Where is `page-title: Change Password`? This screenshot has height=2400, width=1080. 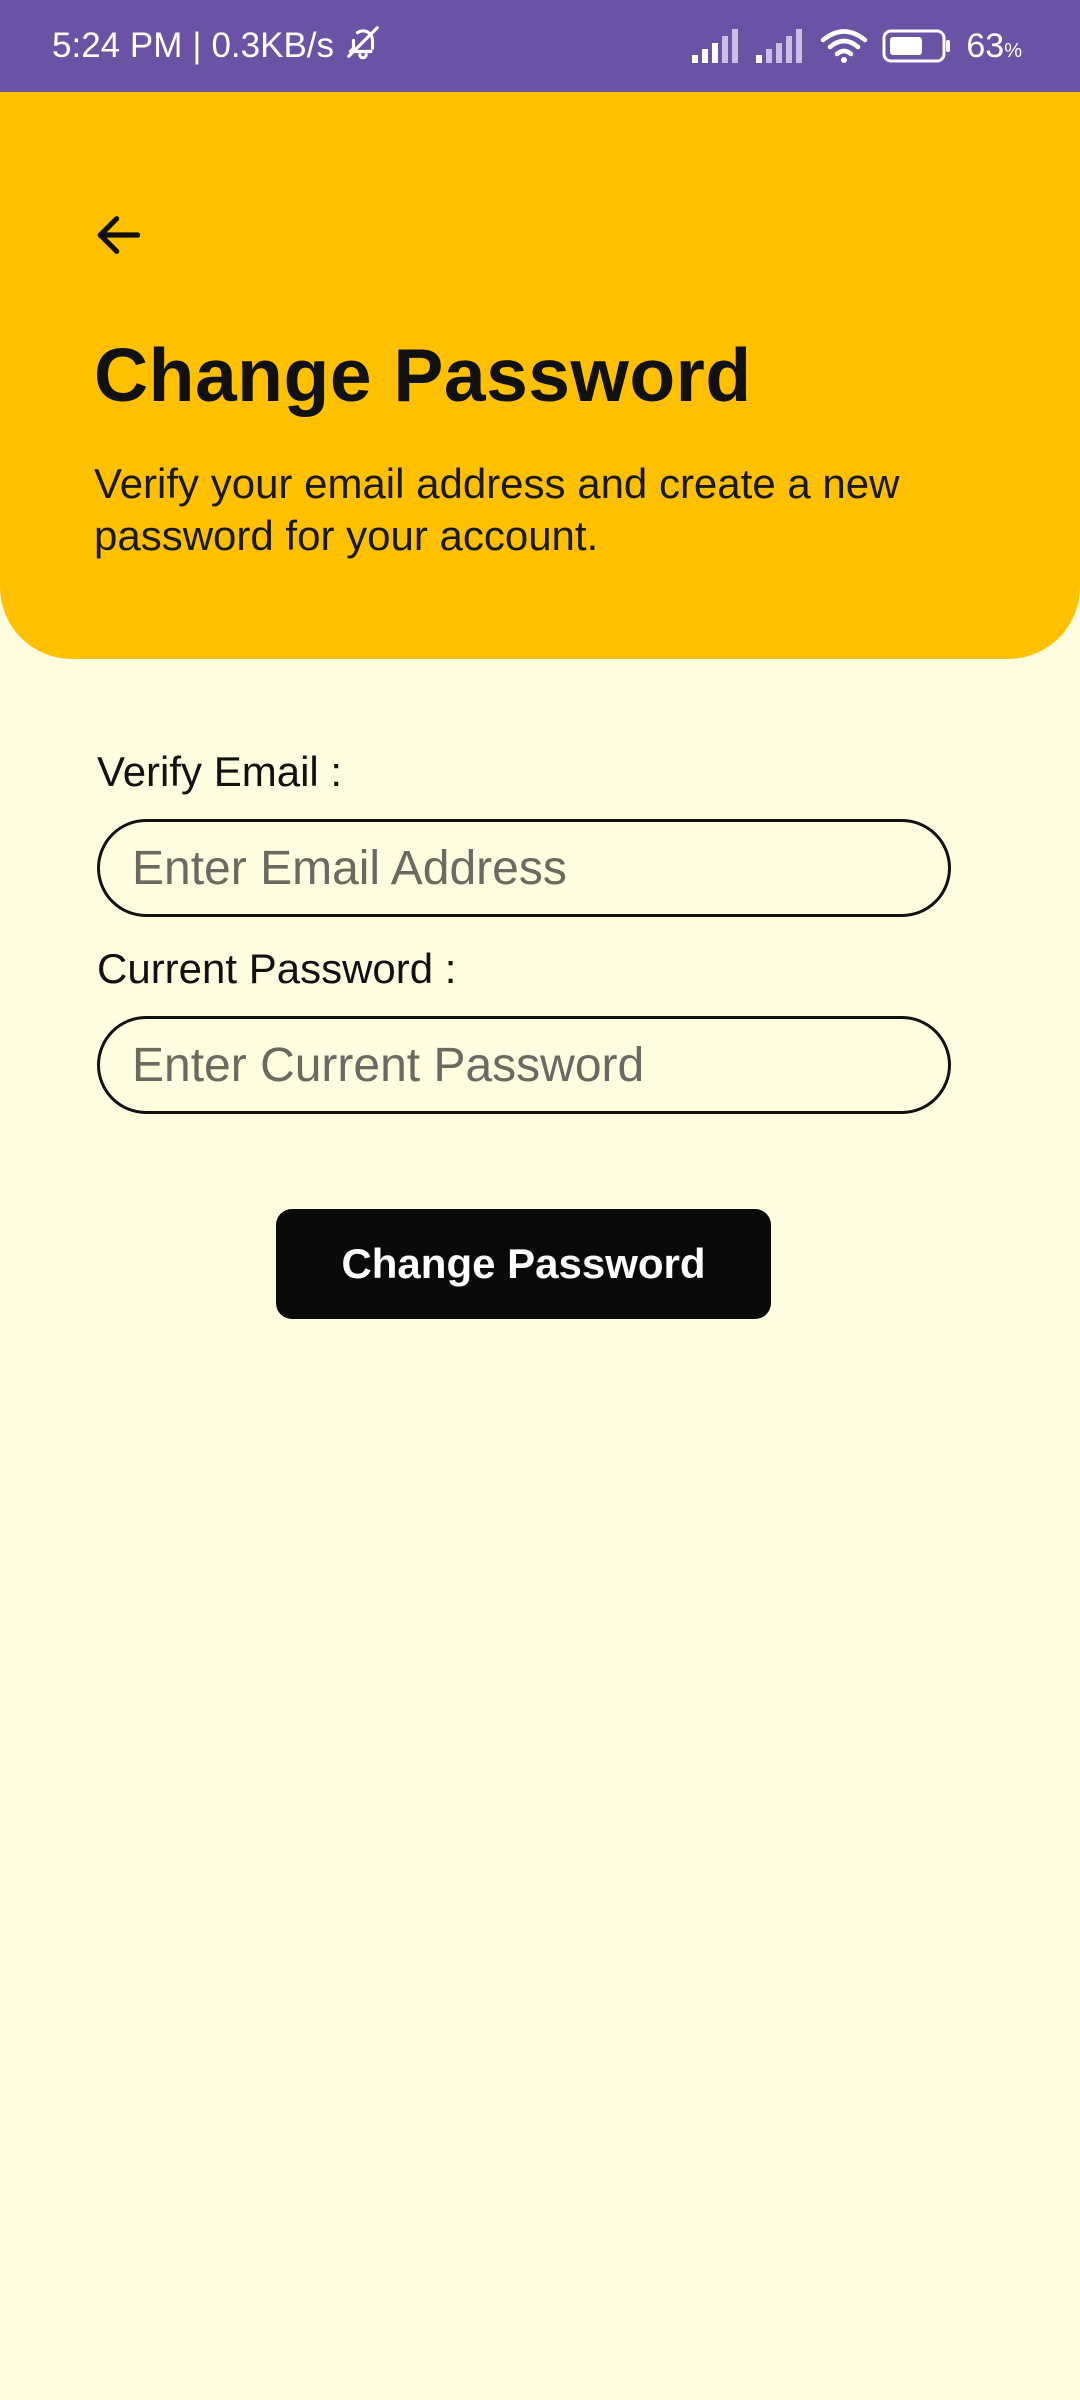 page-title: Change Password is located at coordinates (423, 375).